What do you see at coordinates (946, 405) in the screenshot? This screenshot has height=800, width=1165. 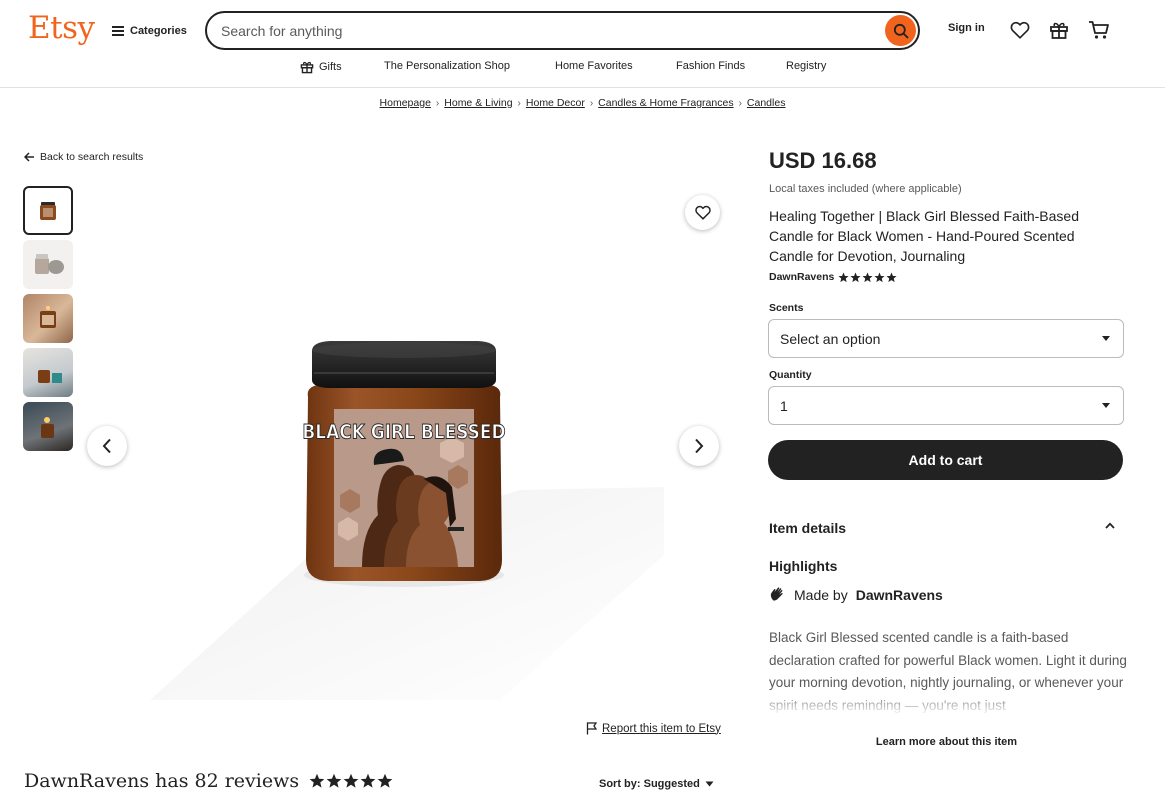 I see `quantity-select: 1` at bounding box center [946, 405].